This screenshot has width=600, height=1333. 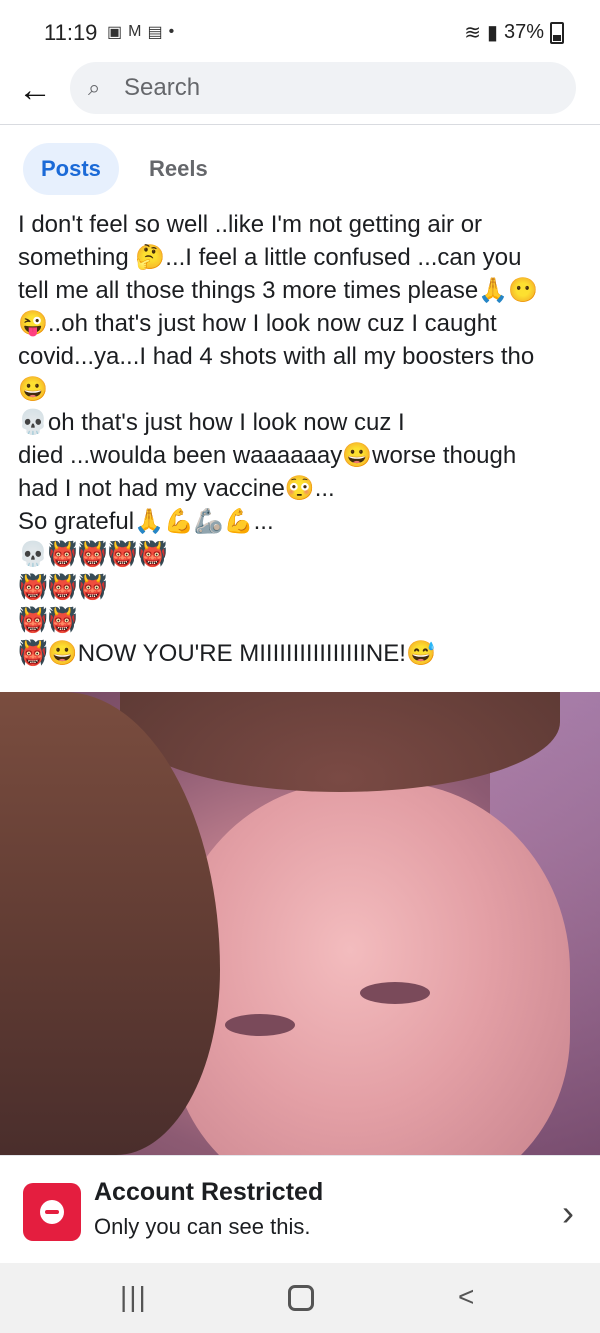 I want to click on profile-tabs: Posts Reels, so click(x=300, y=170).